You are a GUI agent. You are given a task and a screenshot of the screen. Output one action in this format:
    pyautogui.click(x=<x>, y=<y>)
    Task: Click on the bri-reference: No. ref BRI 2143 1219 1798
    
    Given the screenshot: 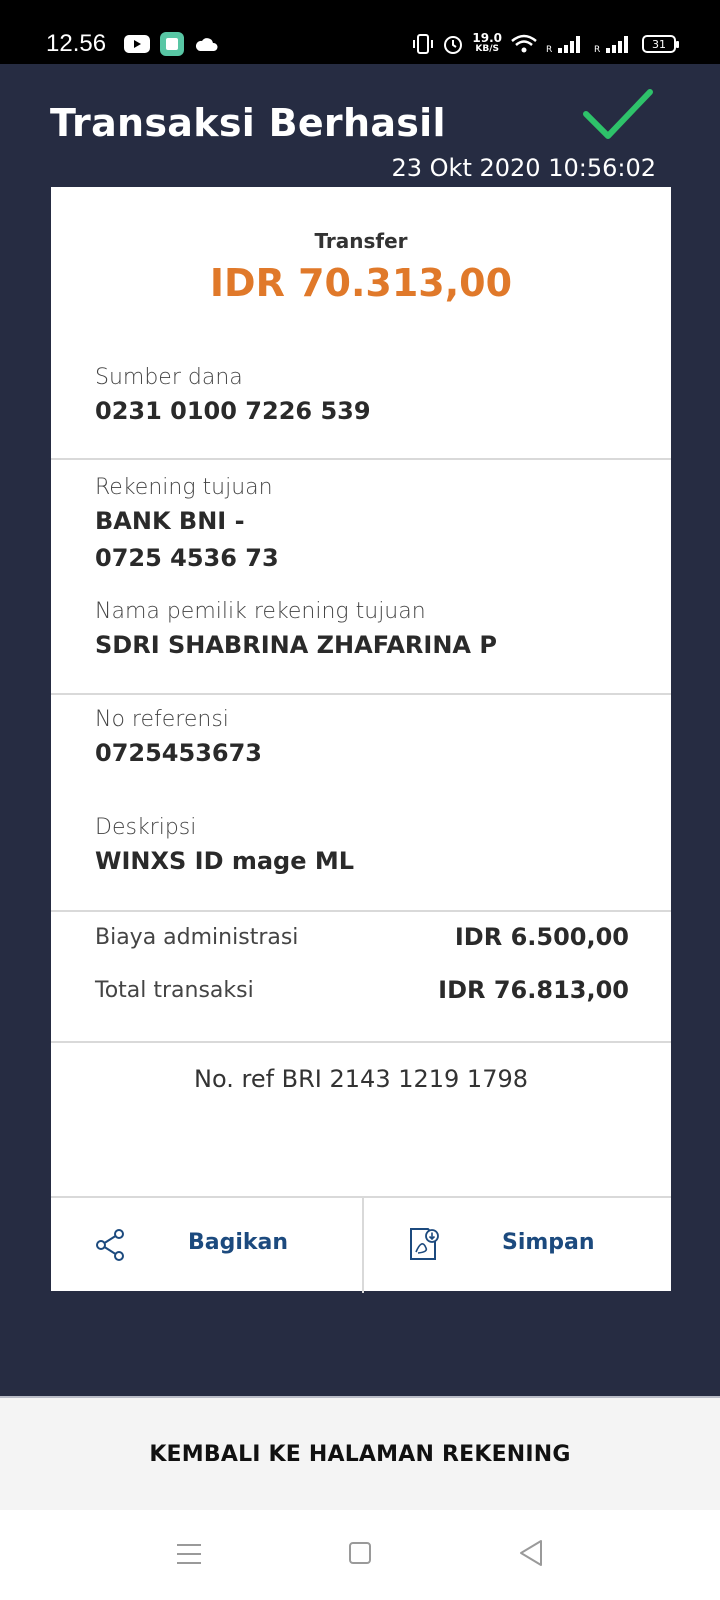 What is the action you would take?
    pyautogui.click(x=361, y=1079)
    